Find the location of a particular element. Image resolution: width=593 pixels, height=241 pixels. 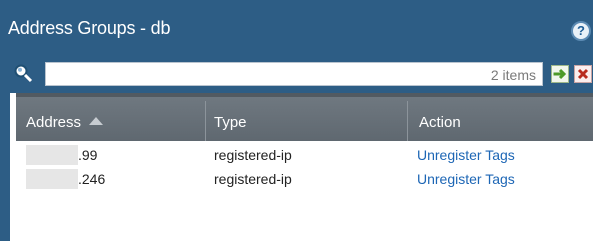

dialog-title: Address Groups - db is located at coordinates (89, 28).